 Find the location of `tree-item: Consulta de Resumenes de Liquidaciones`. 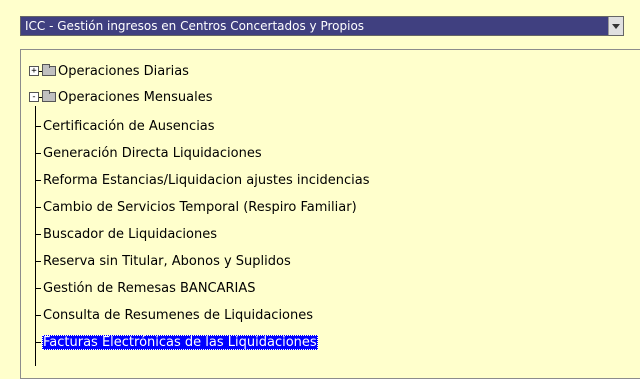

tree-item: Consulta de Resumenes de Liquidaciones is located at coordinates (174, 315).